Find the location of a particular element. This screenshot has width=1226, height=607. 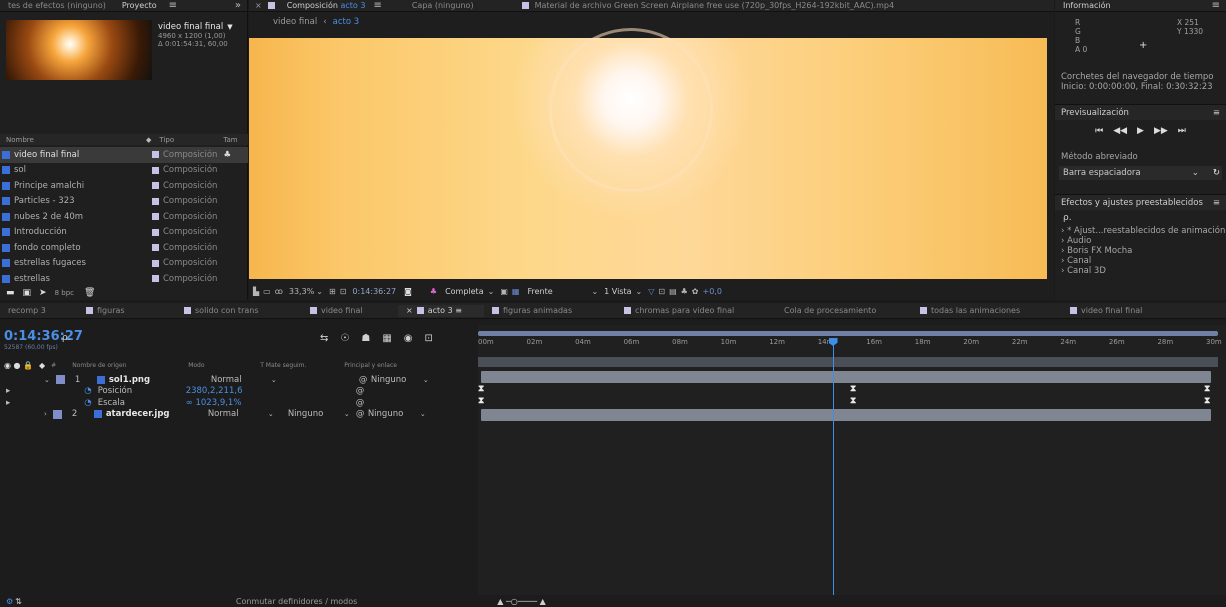

toggle-switches-modes: Conmutar definidores / modos is located at coordinates (296, 601).